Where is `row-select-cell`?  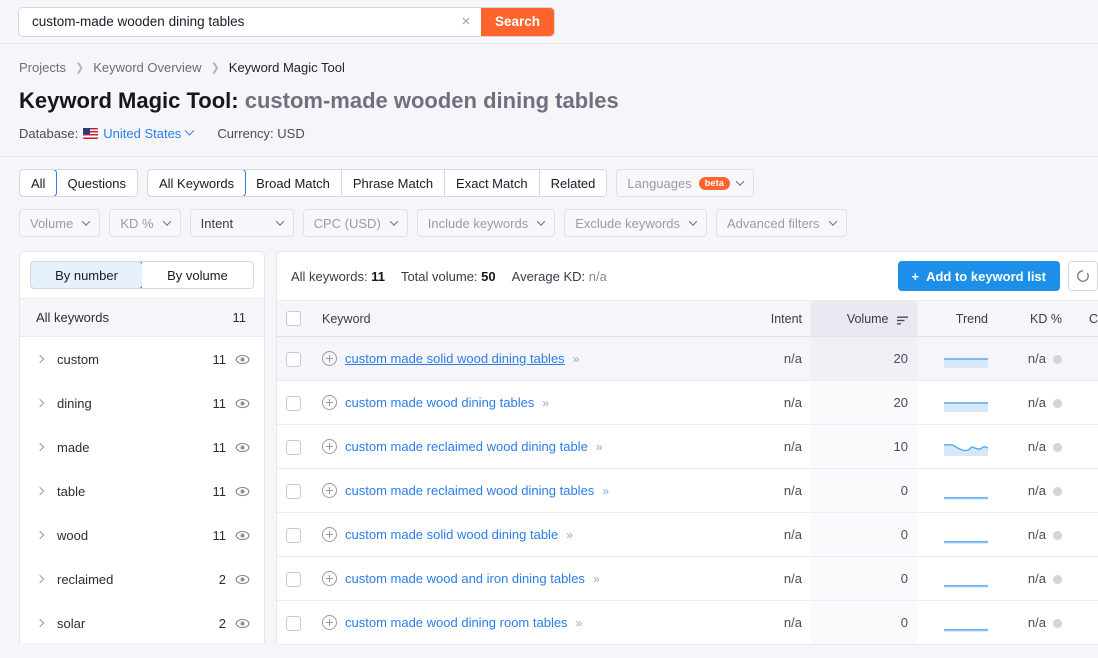 row-select-cell is located at coordinates (295, 534).